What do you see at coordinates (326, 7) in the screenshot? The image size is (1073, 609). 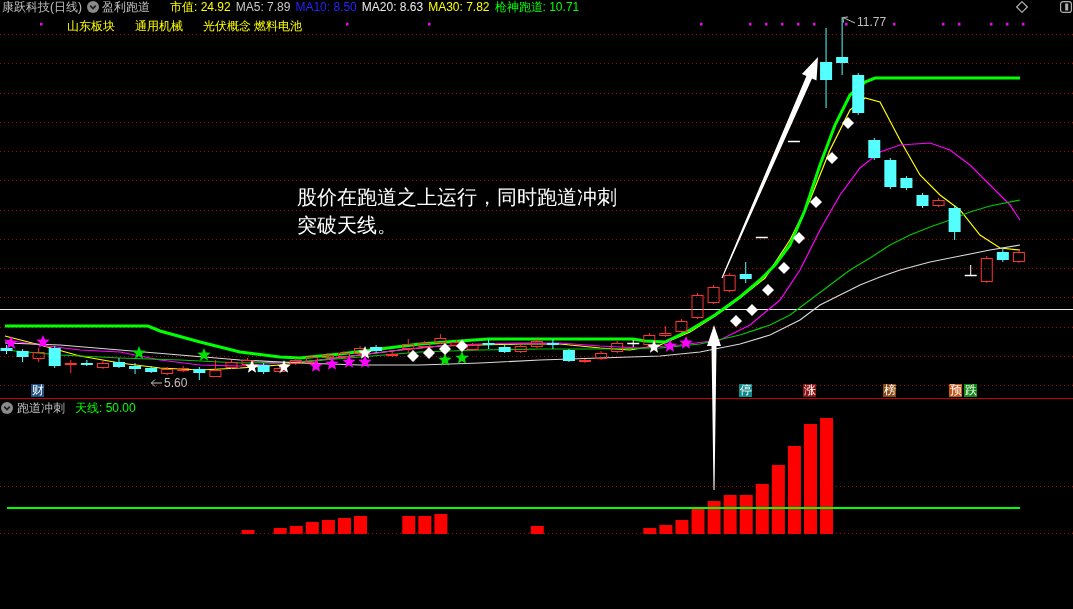 I see `indicator-reading: MA10: 8.50` at bounding box center [326, 7].